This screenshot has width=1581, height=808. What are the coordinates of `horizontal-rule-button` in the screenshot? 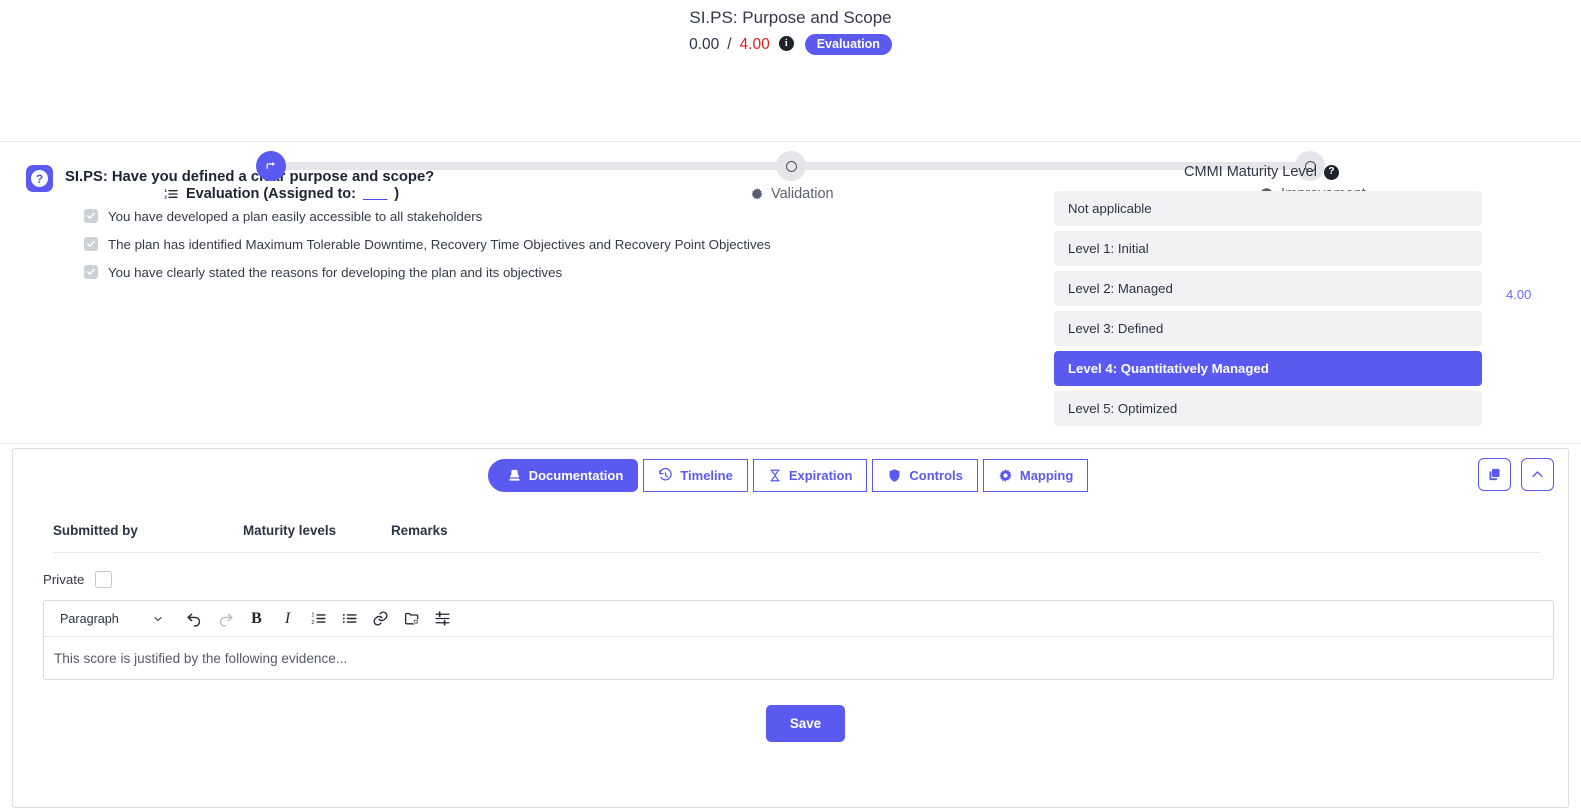 It's located at (442, 619).